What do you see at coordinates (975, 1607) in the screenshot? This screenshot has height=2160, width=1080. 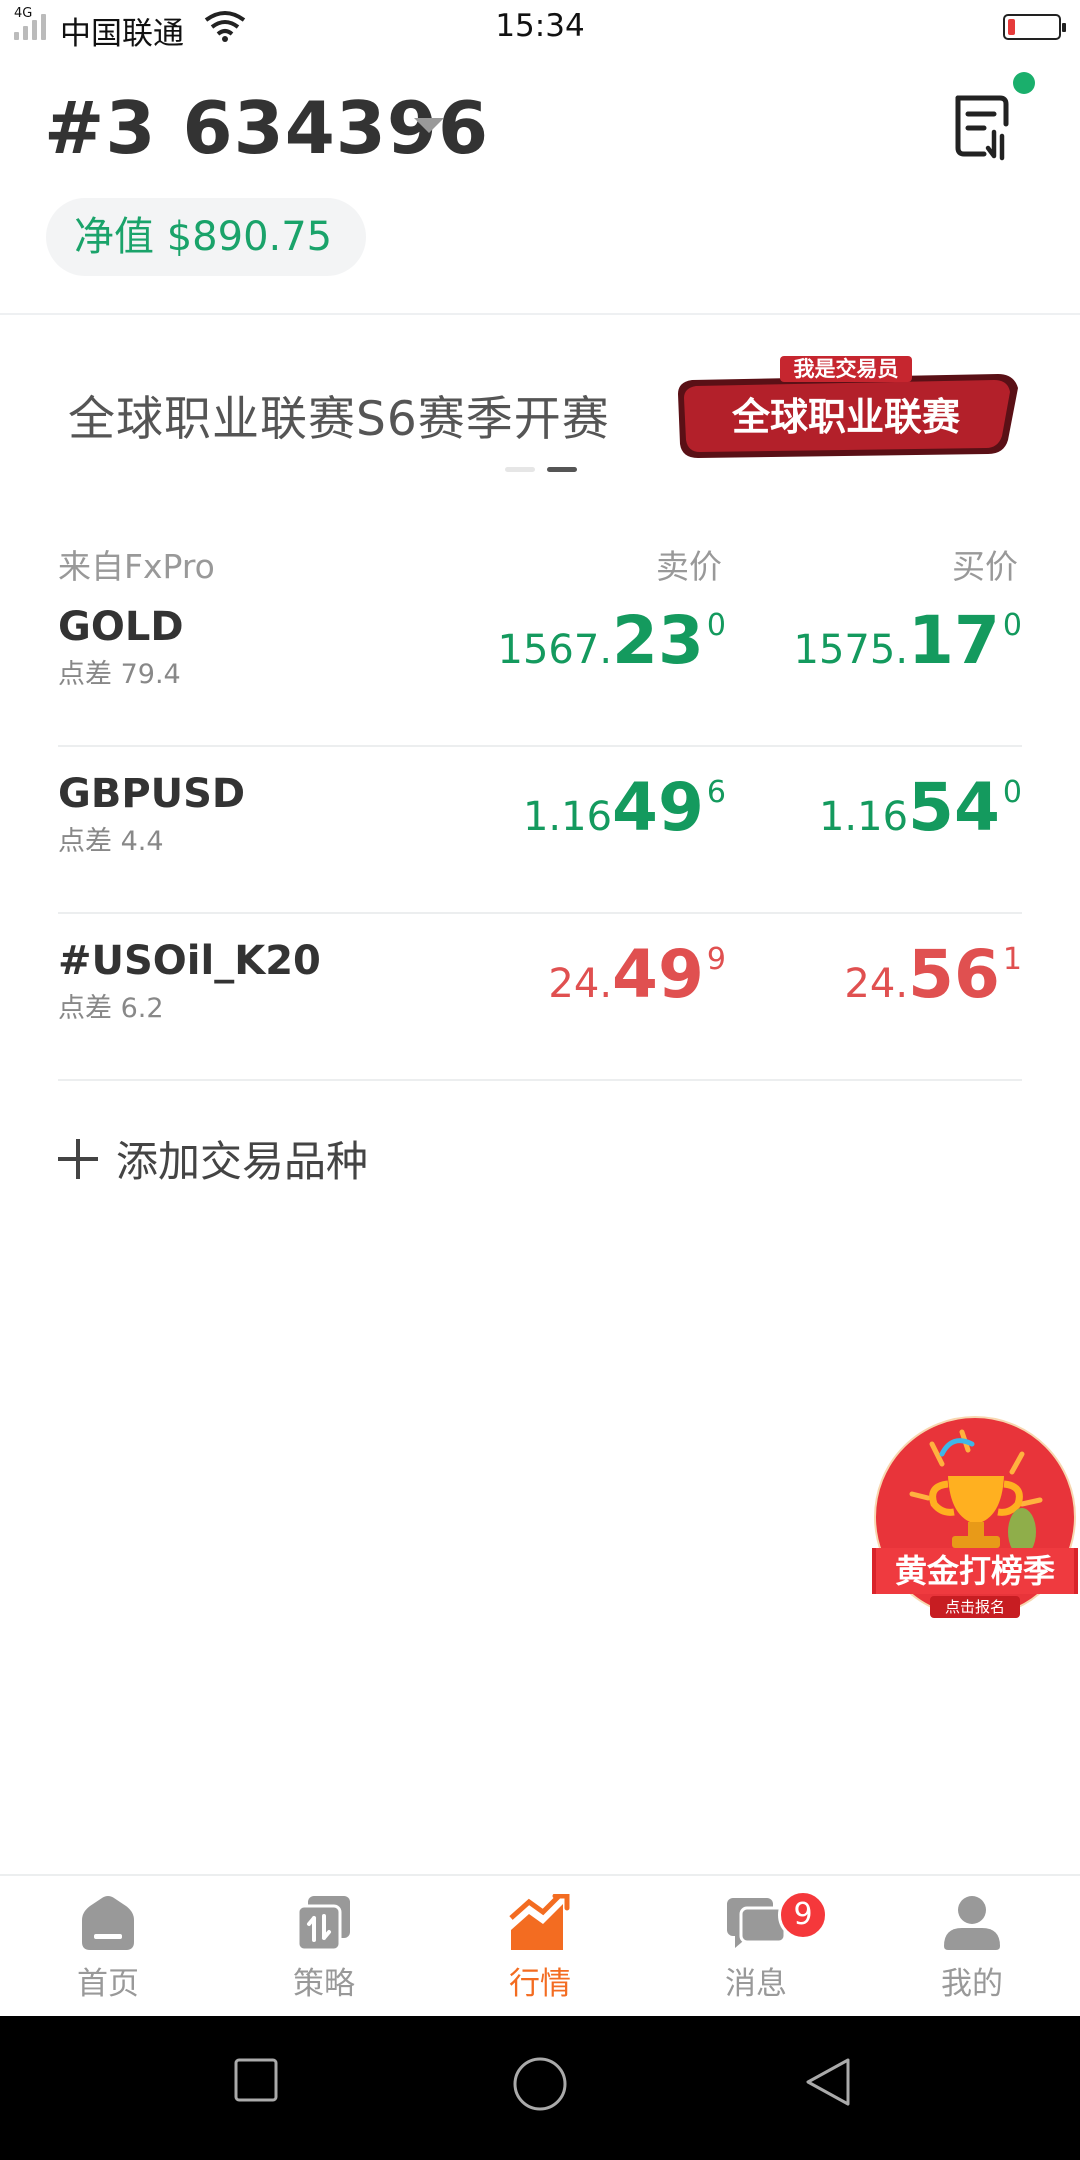 I see `svg-text: 点击报名` at bounding box center [975, 1607].